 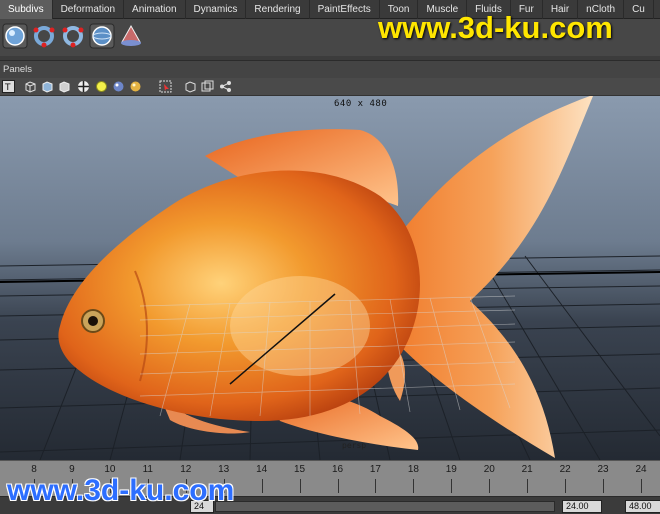 What do you see at coordinates (375, 469) in the screenshot?
I see `timeline-frame-label: 17` at bounding box center [375, 469].